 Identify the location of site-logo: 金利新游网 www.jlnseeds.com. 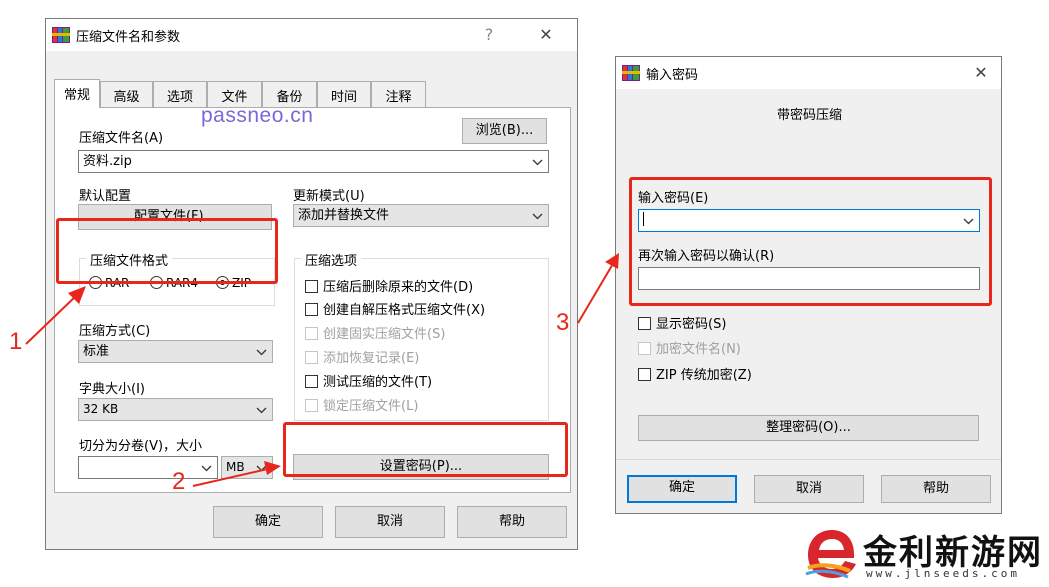
(924, 553).